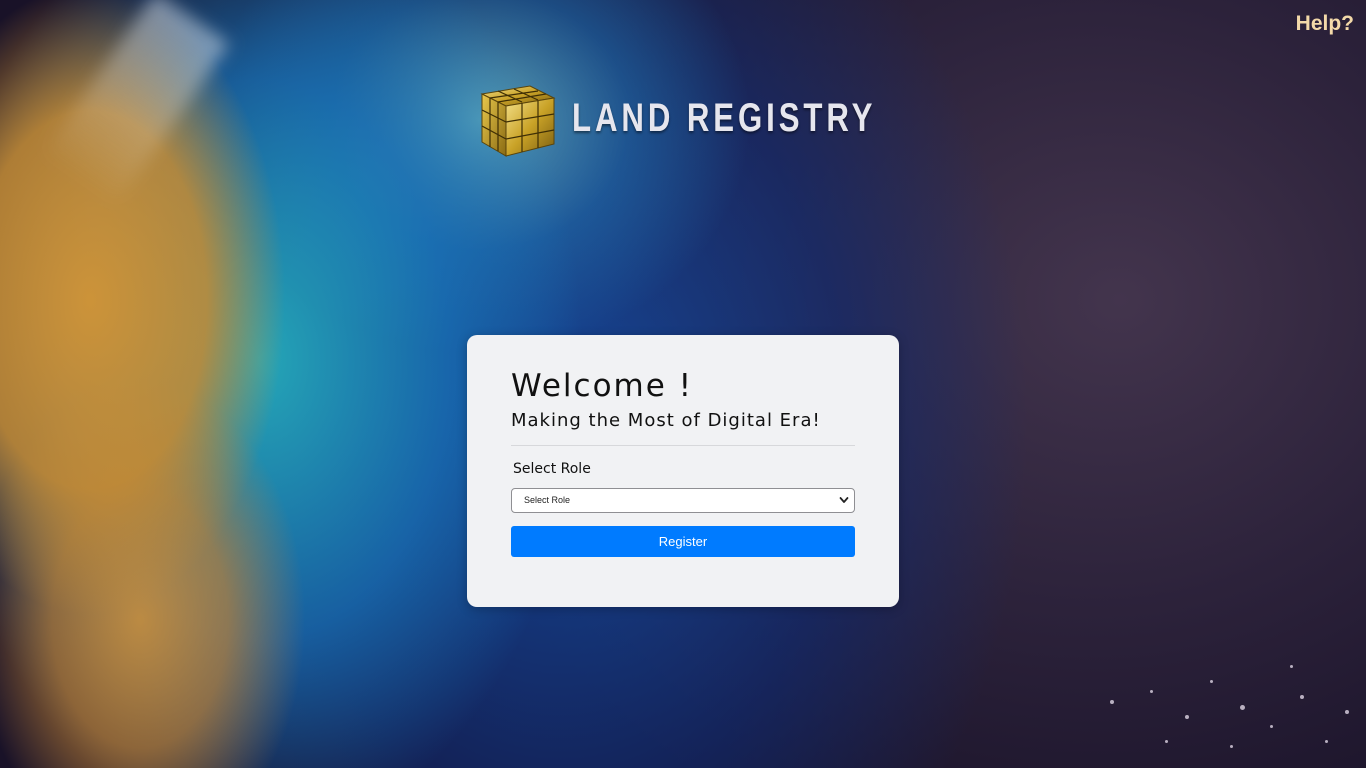 Image resolution: width=1366 pixels, height=768 pixels. What do you see at coordinates (844, 500) in the screenshot?
I see `chevron-down-icon` at bounding box center [844, 500].